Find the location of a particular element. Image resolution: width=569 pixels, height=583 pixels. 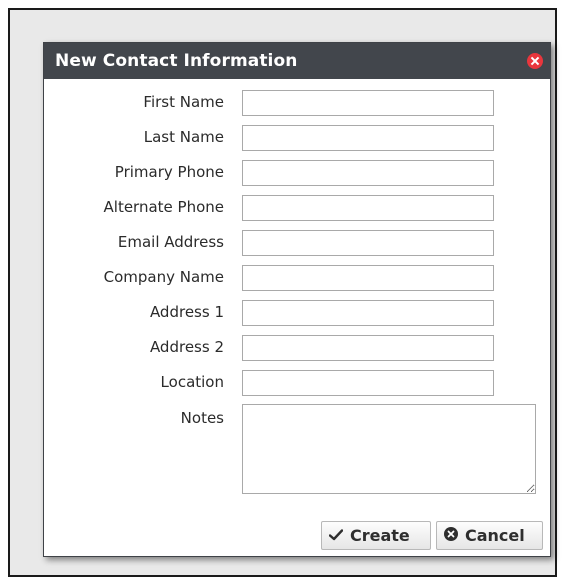

field-row-company-name: Company Name is located at coordinates (297, 278).